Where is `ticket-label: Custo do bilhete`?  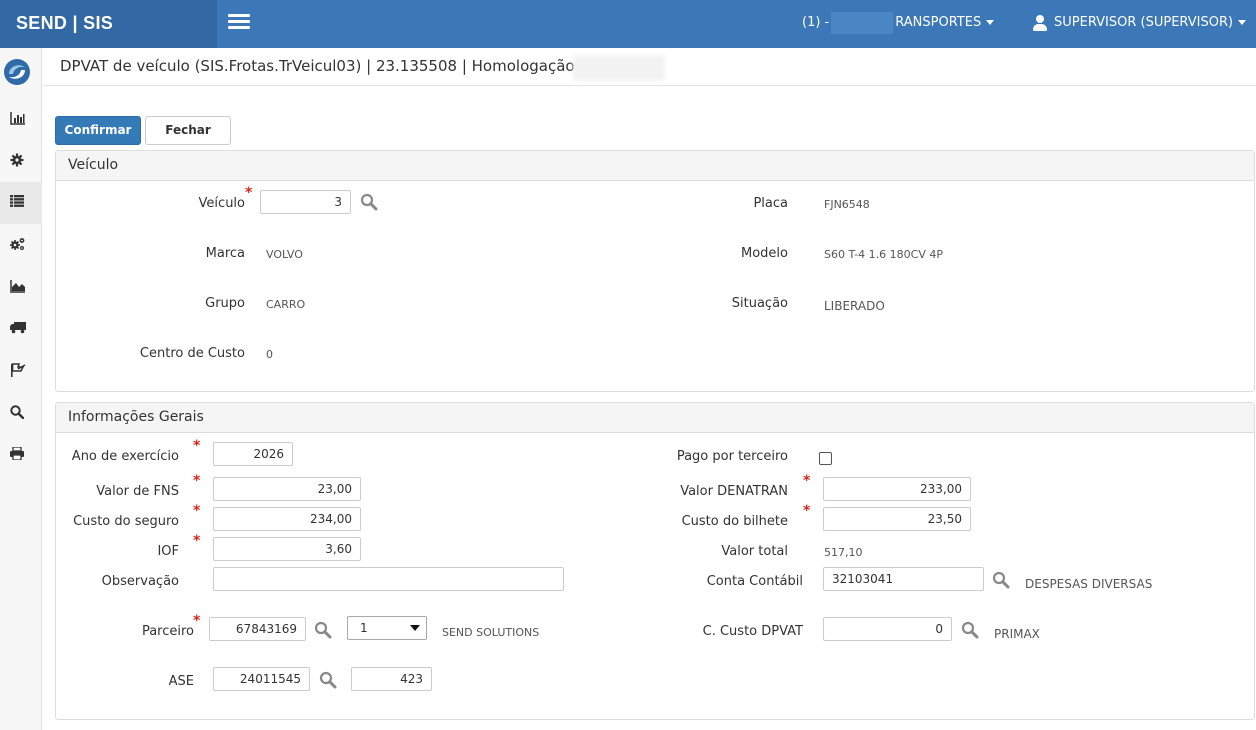 ticket-label: Custo do bilhete is located at coordinates (734, 521).